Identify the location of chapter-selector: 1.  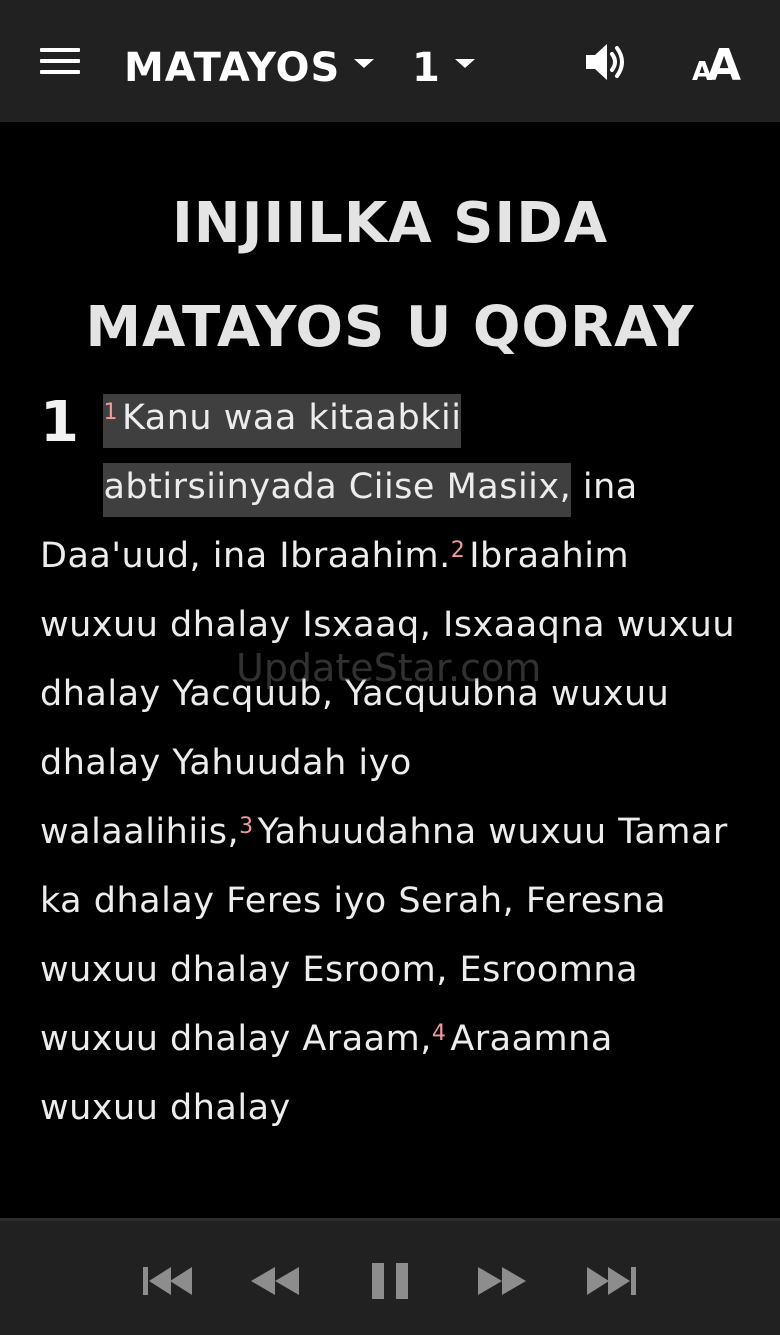
(443, 68).